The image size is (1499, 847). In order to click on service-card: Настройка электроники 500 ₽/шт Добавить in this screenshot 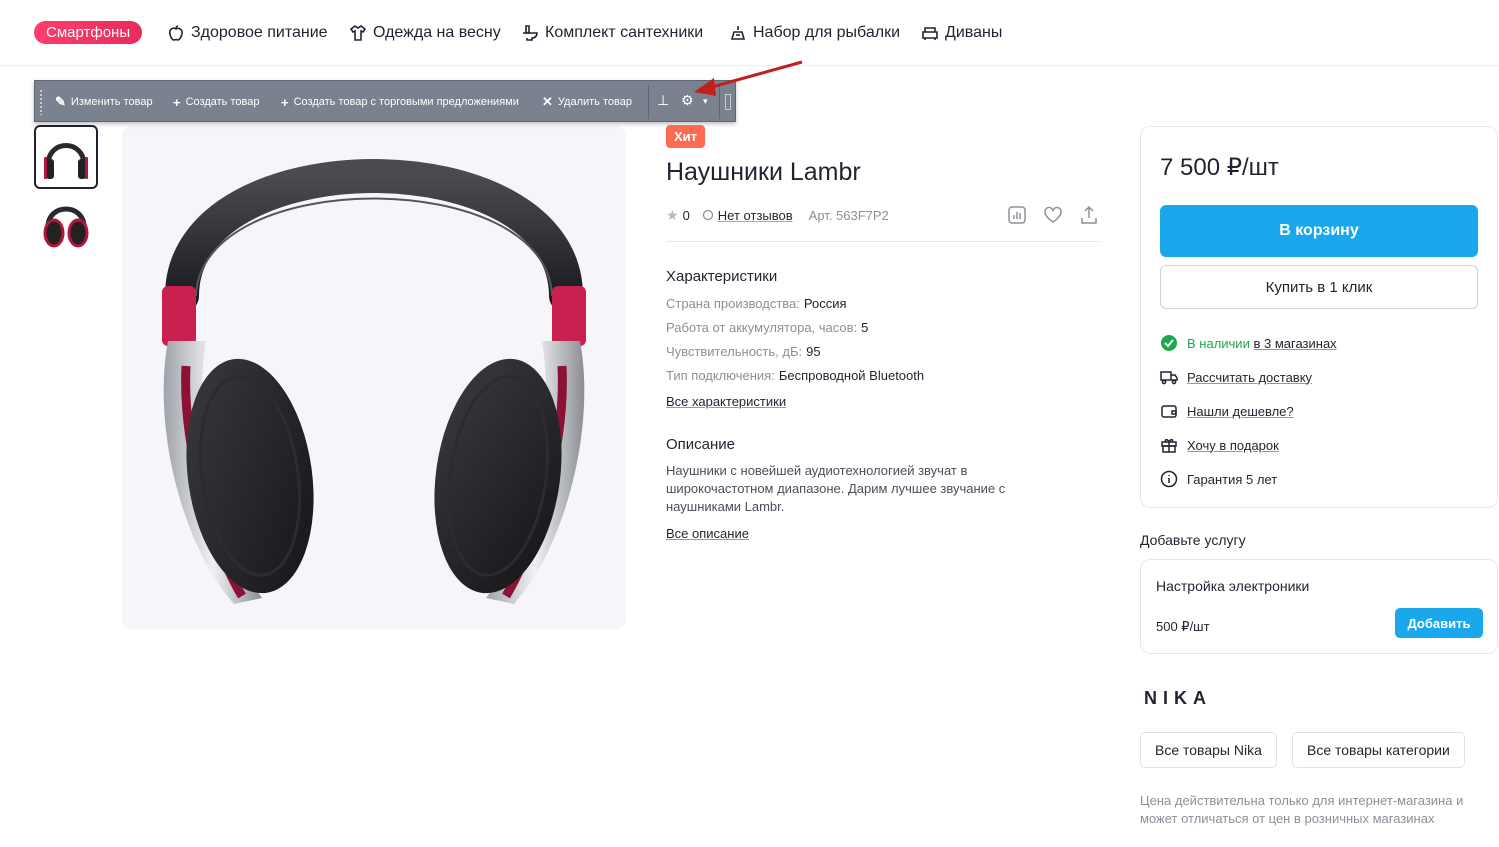, I will do `click(1319, 606)`.